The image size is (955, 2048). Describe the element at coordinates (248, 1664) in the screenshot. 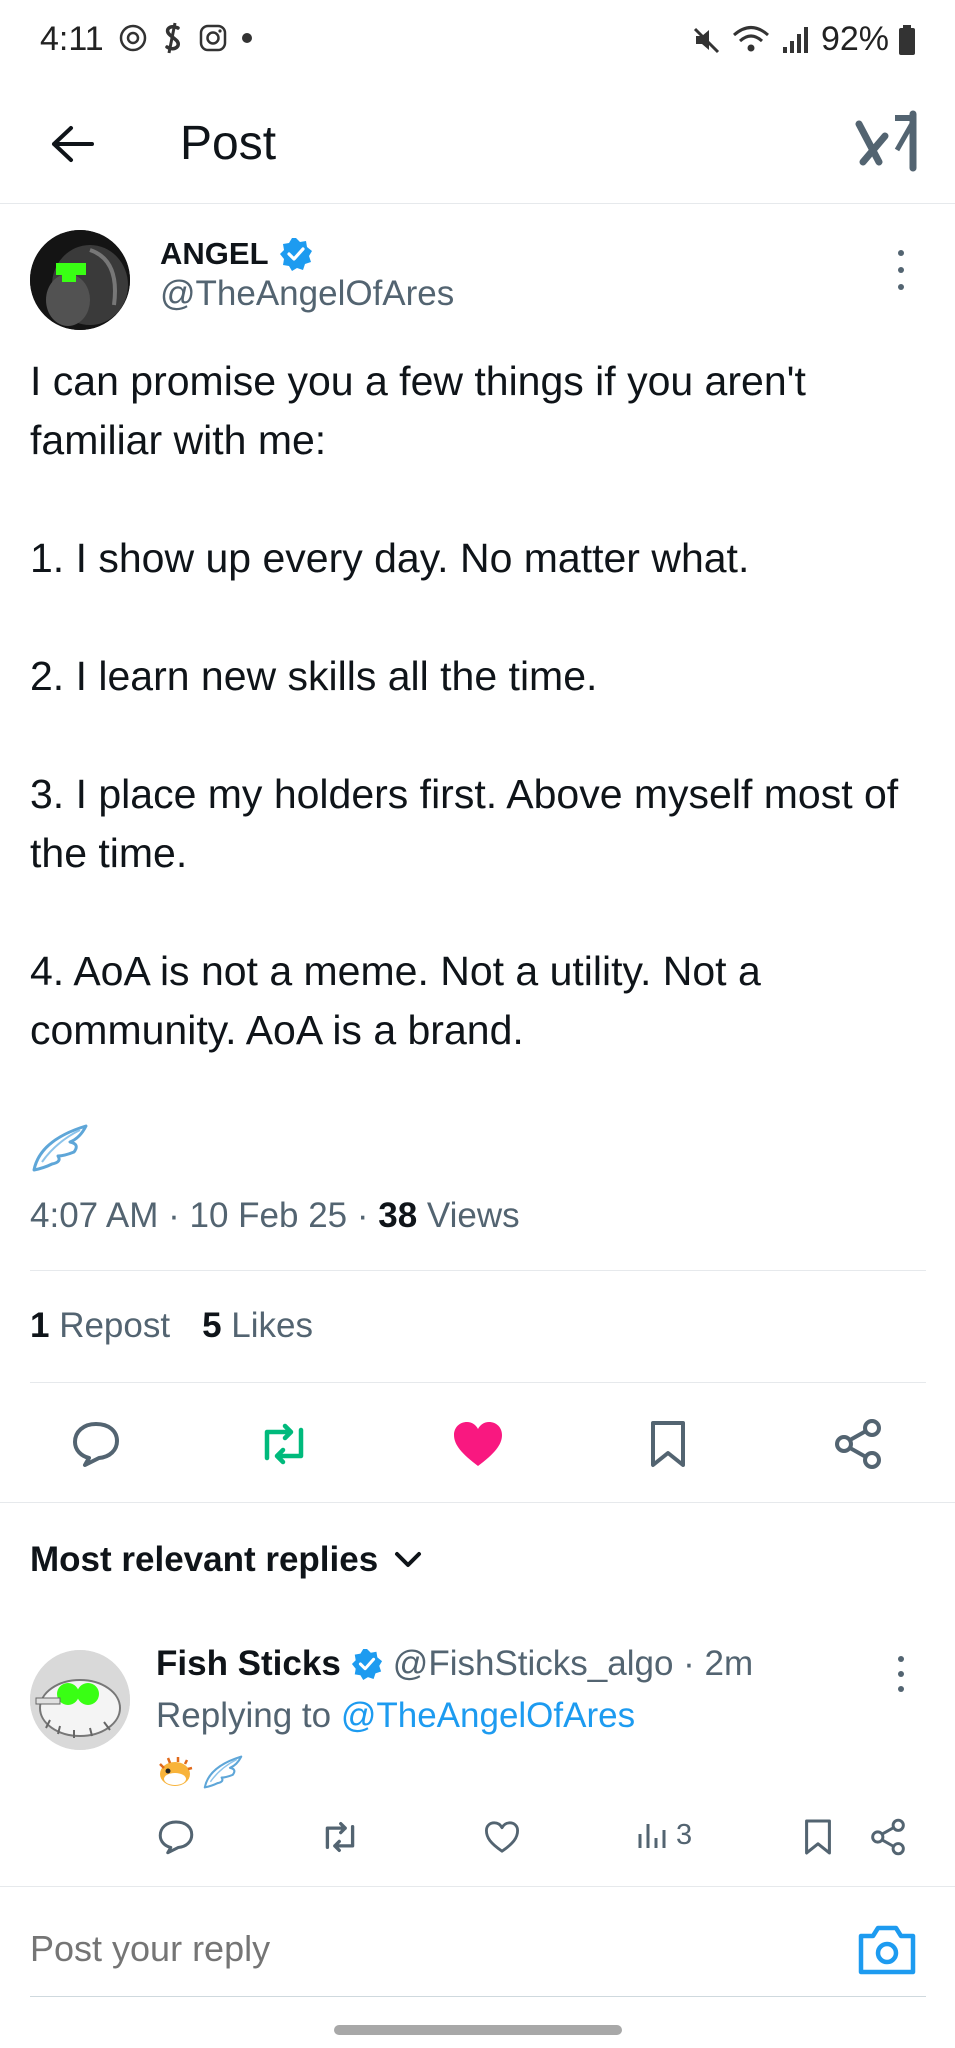

I see `reply-author-name: Fish Sticks` at that location.